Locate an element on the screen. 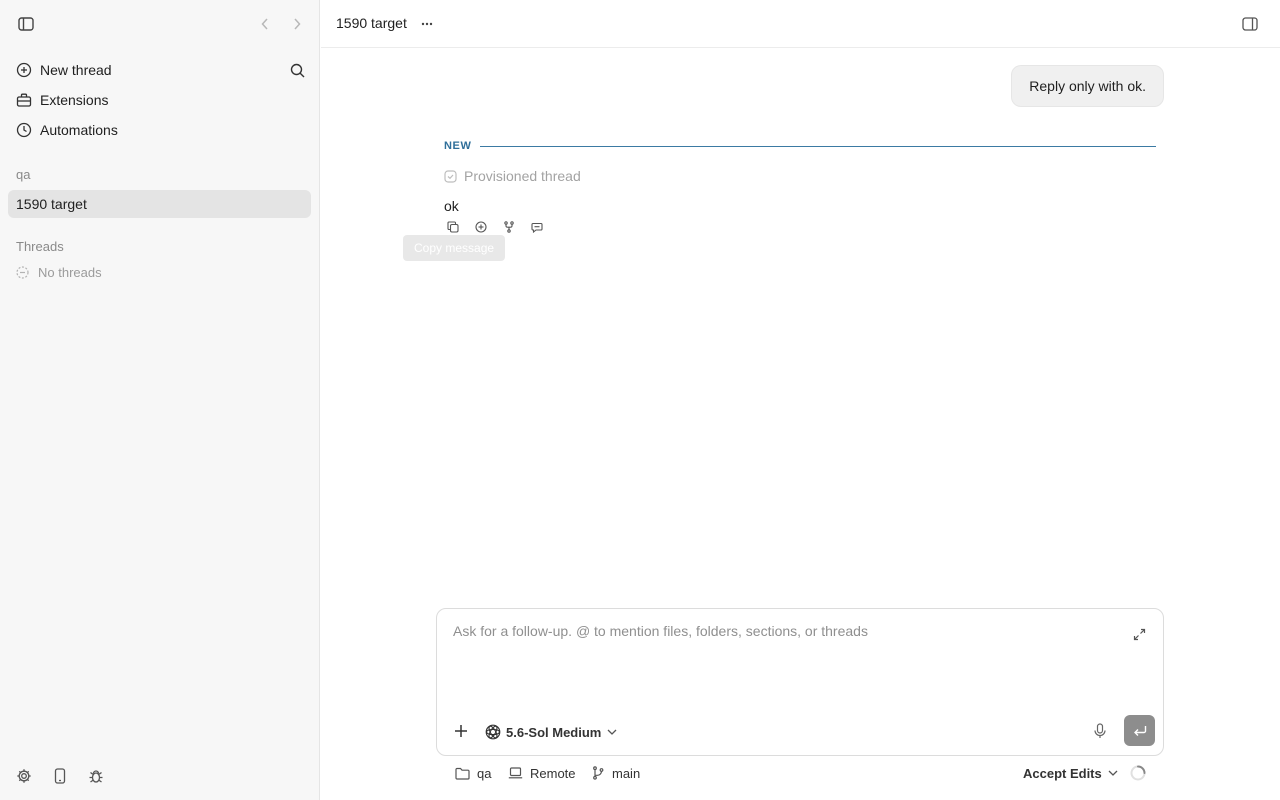 The width and height of the screenshot is (1280, 800). laptop-icon is located at coordinates (516, 773).